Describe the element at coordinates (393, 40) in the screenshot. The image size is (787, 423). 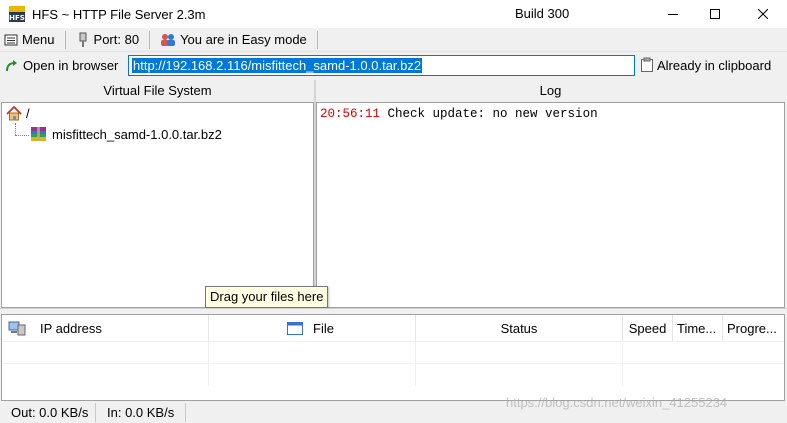
I see `menu-toolbar: Menu Port: 80 You are in Easy mode` at that location.